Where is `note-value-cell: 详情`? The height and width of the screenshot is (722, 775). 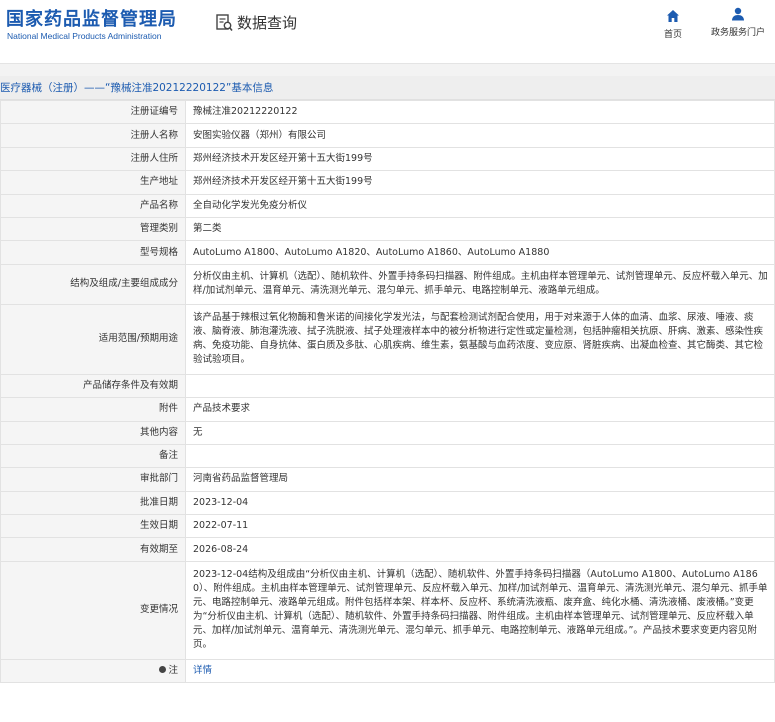
note-value-cell: 详情 is located at coordinates (480, 671).